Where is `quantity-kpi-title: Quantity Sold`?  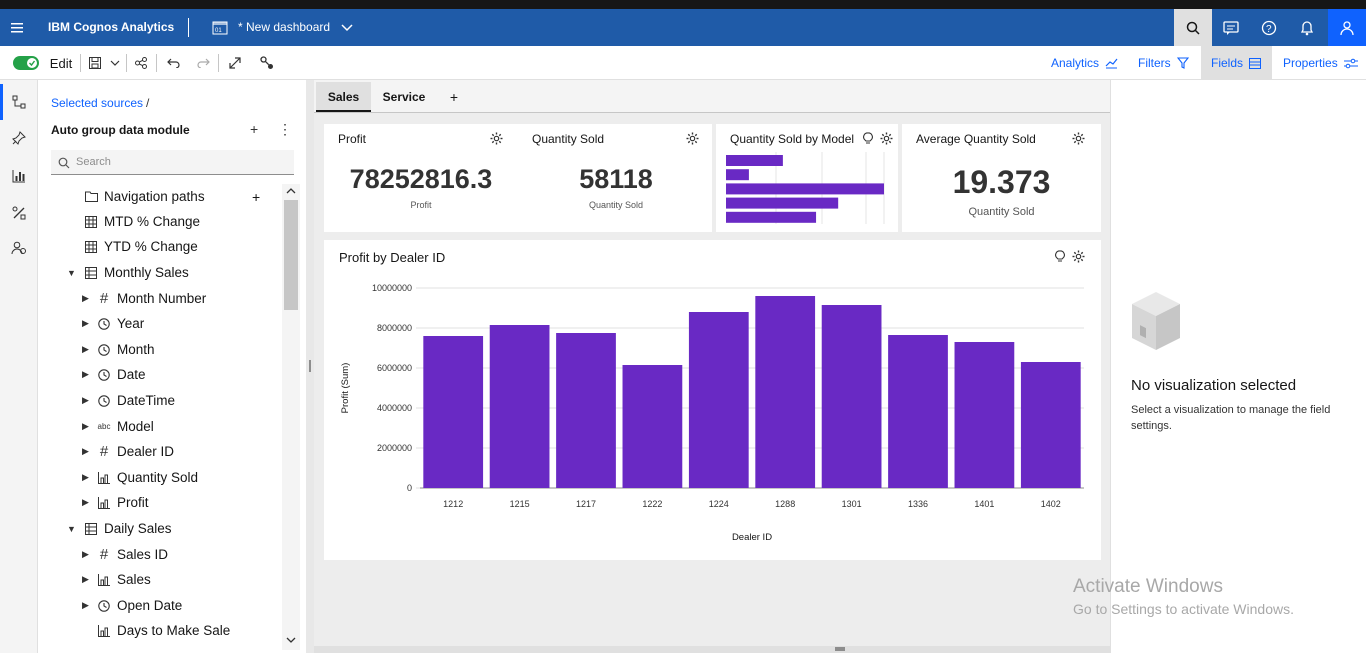
quantity-kpi-title: Quantity Sold is located at coordinates (568, 139).